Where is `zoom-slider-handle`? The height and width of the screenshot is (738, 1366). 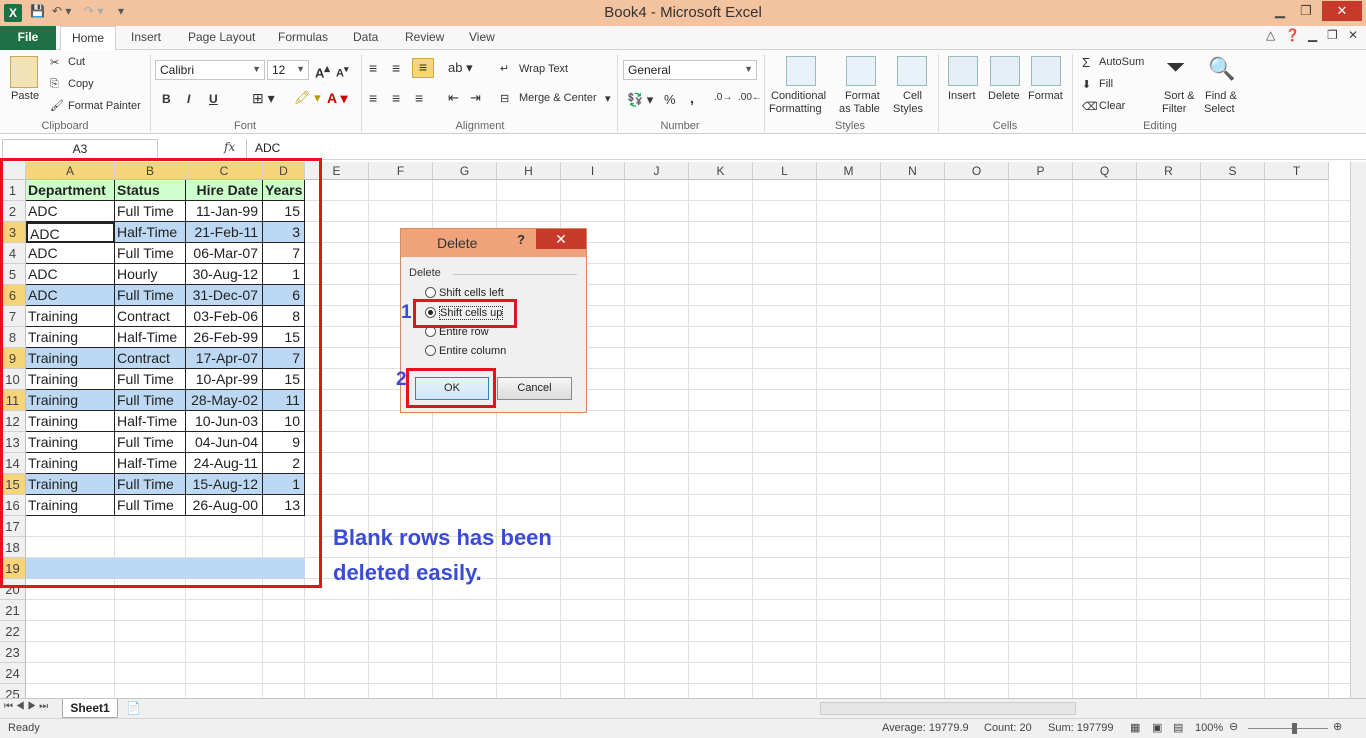
zoom-slider-handle is located at coordinates (1294, 728).